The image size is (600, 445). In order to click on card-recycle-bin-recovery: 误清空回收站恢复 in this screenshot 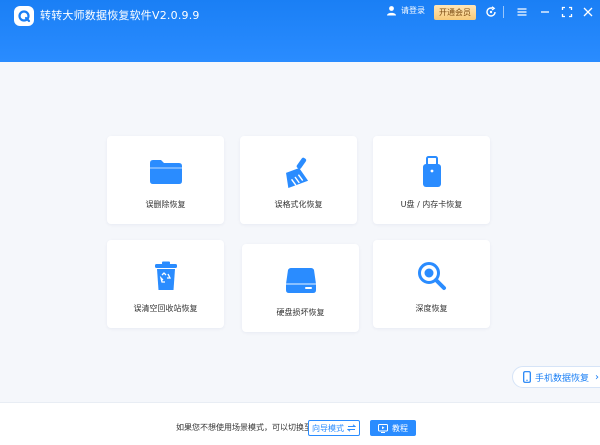, I will do `click(165, 284)`.